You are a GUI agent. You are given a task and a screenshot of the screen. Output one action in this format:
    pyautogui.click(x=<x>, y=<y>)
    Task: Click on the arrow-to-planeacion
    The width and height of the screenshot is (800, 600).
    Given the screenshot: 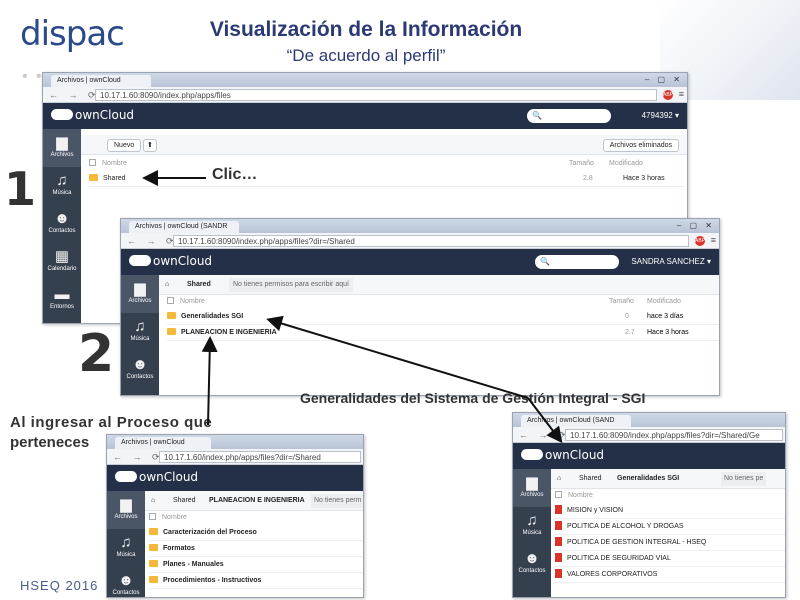 What is the action you would take?
    pyautogui.click(x=209, y=381)
    